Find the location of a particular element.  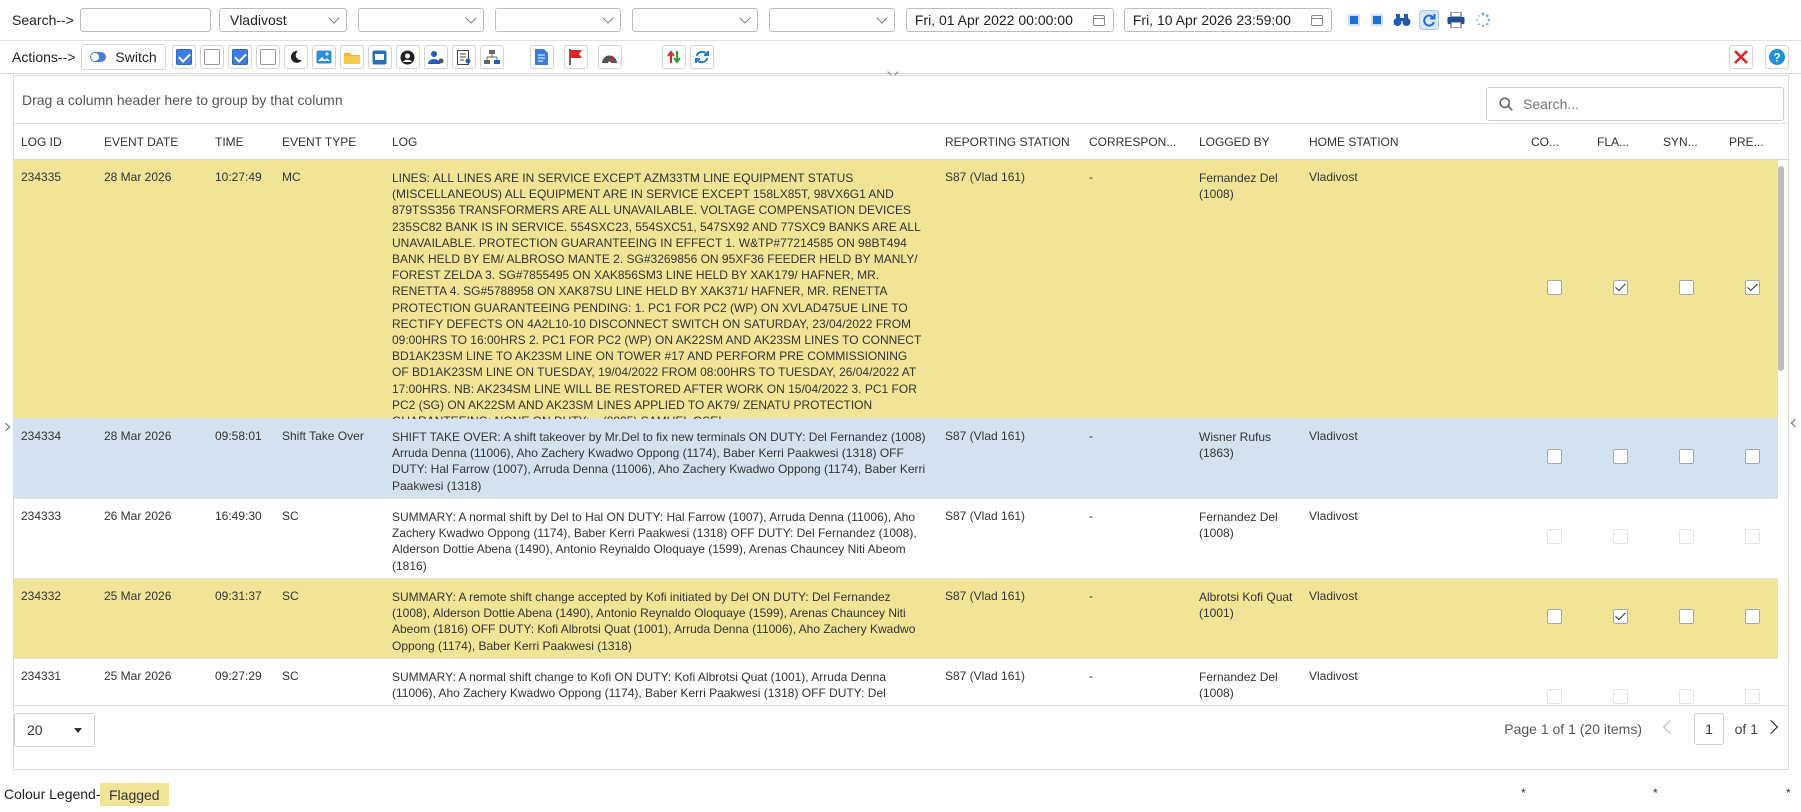

date-to-value: Fri, 10 Apr 2026 23:59:00 is located at coordinates (1211, 20).